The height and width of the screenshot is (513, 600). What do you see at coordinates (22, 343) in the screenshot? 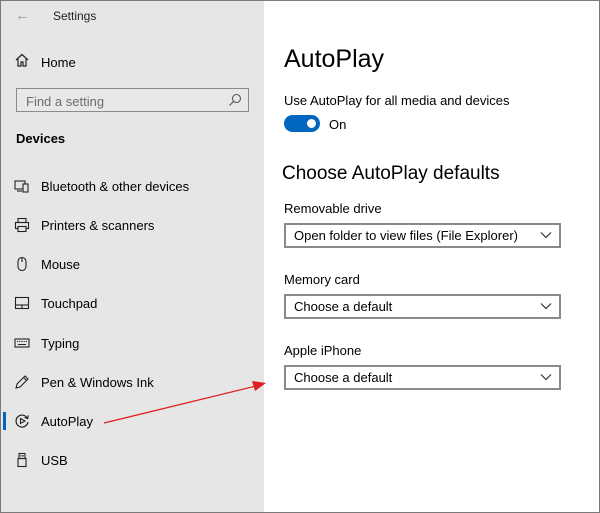
I see `keyboard-icon` at bounding box center [22, 343].